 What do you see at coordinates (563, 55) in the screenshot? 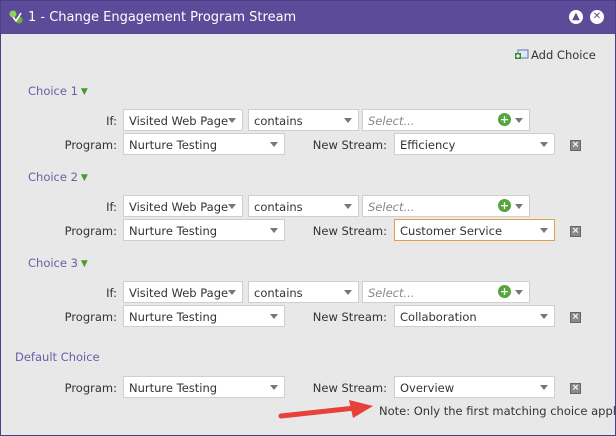
I see `add-choice-label: Add Choice` at bounding box center [563, 55].